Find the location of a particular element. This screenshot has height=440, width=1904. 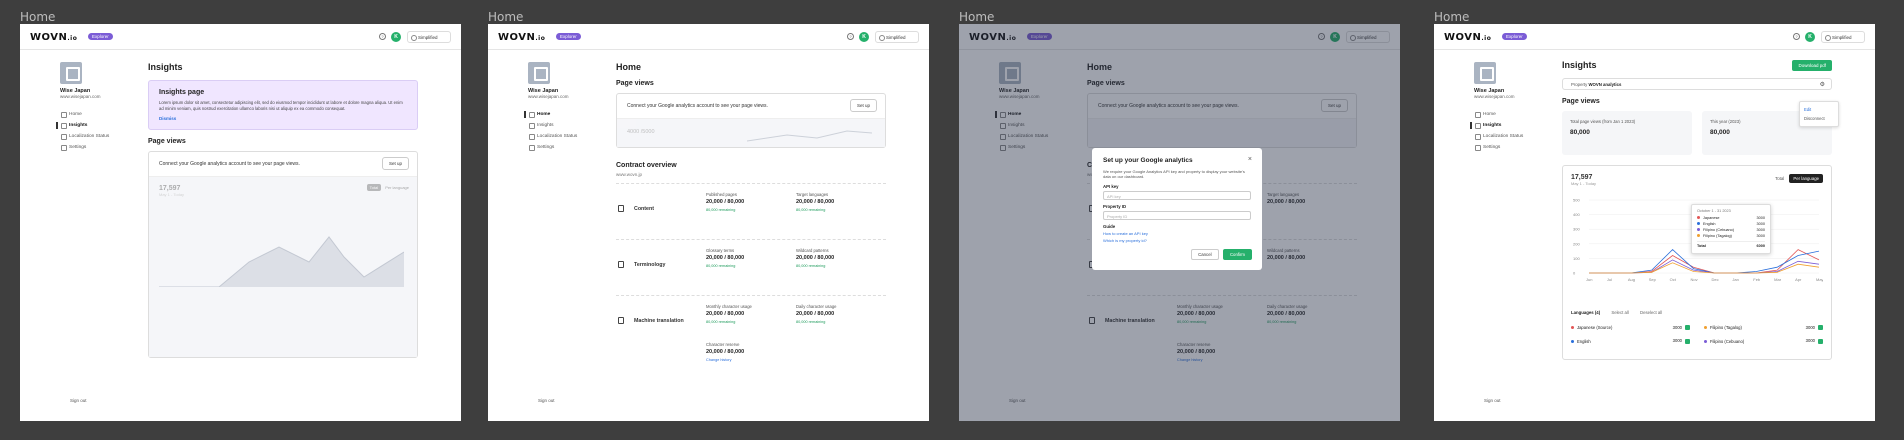

guide-label: Guide is located at coordinates (1109, 227).